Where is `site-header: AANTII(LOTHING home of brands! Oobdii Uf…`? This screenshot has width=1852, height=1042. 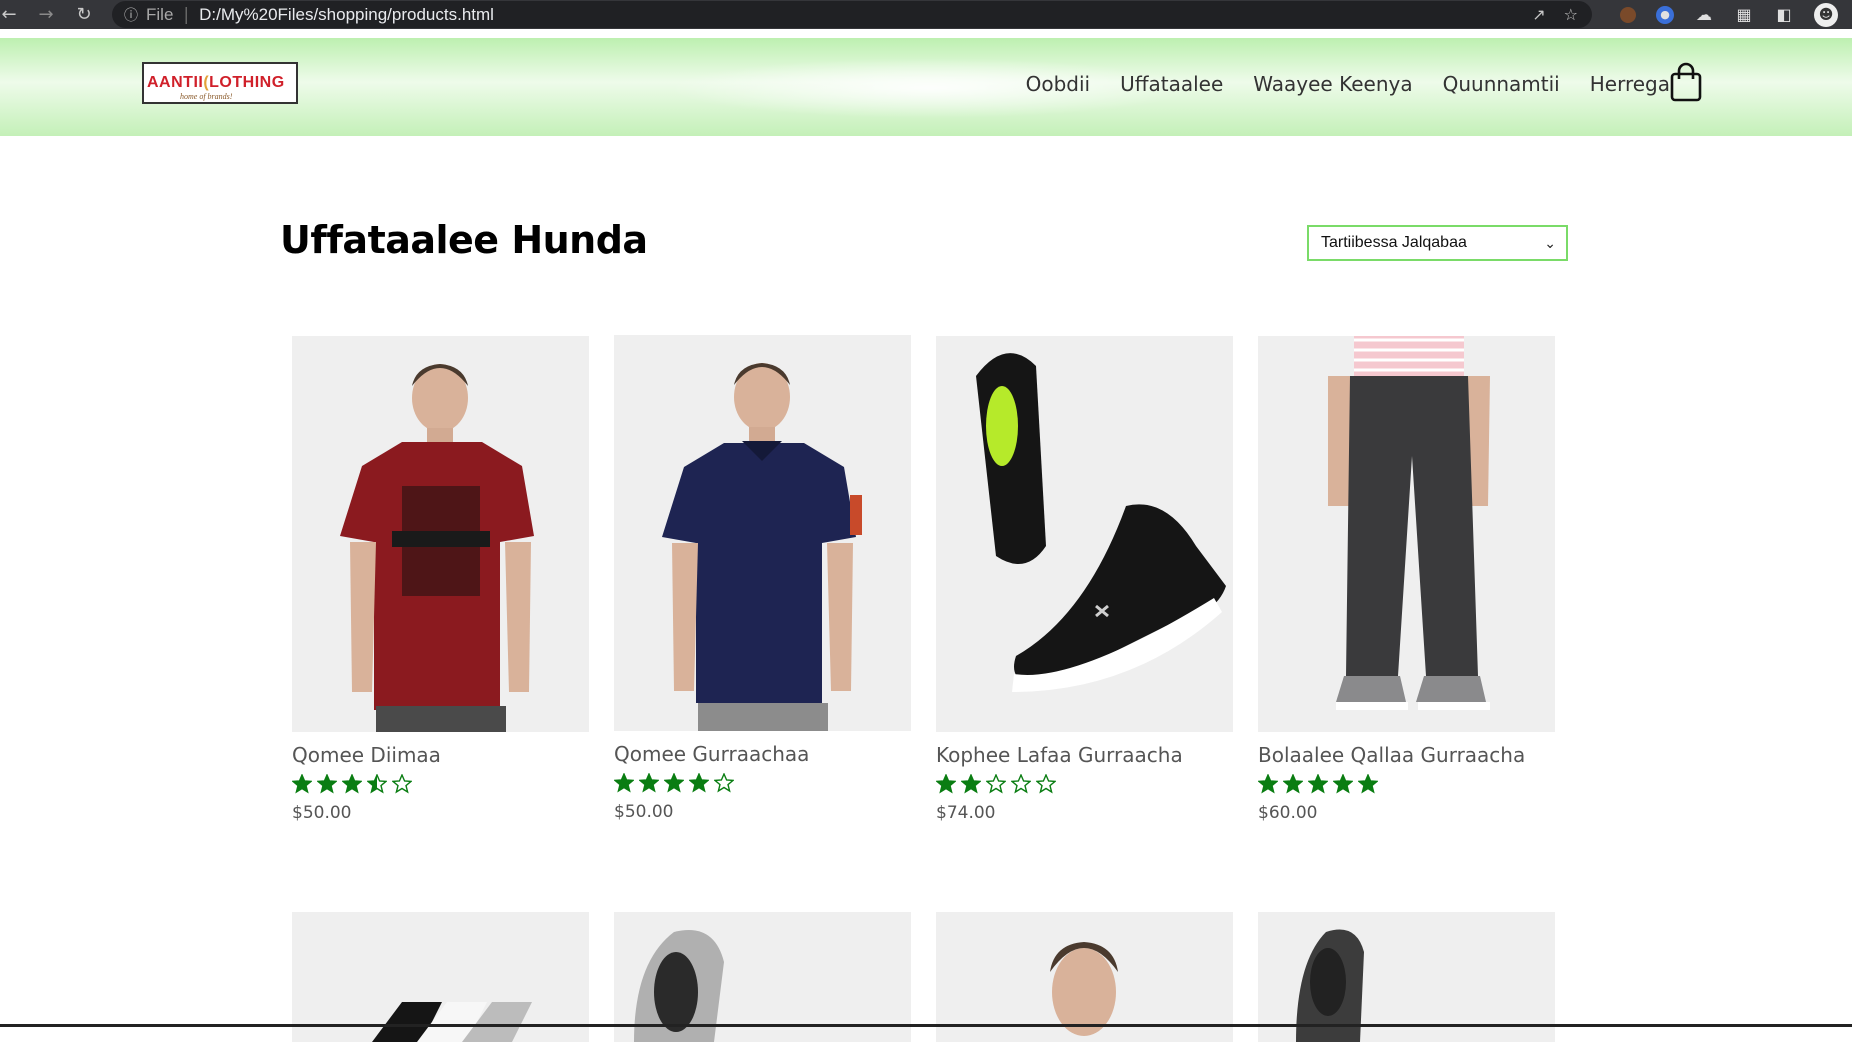
site-header: AANTII(LOTHING home of brands! Oobdii Uf… is located at coordinates (926, 87).